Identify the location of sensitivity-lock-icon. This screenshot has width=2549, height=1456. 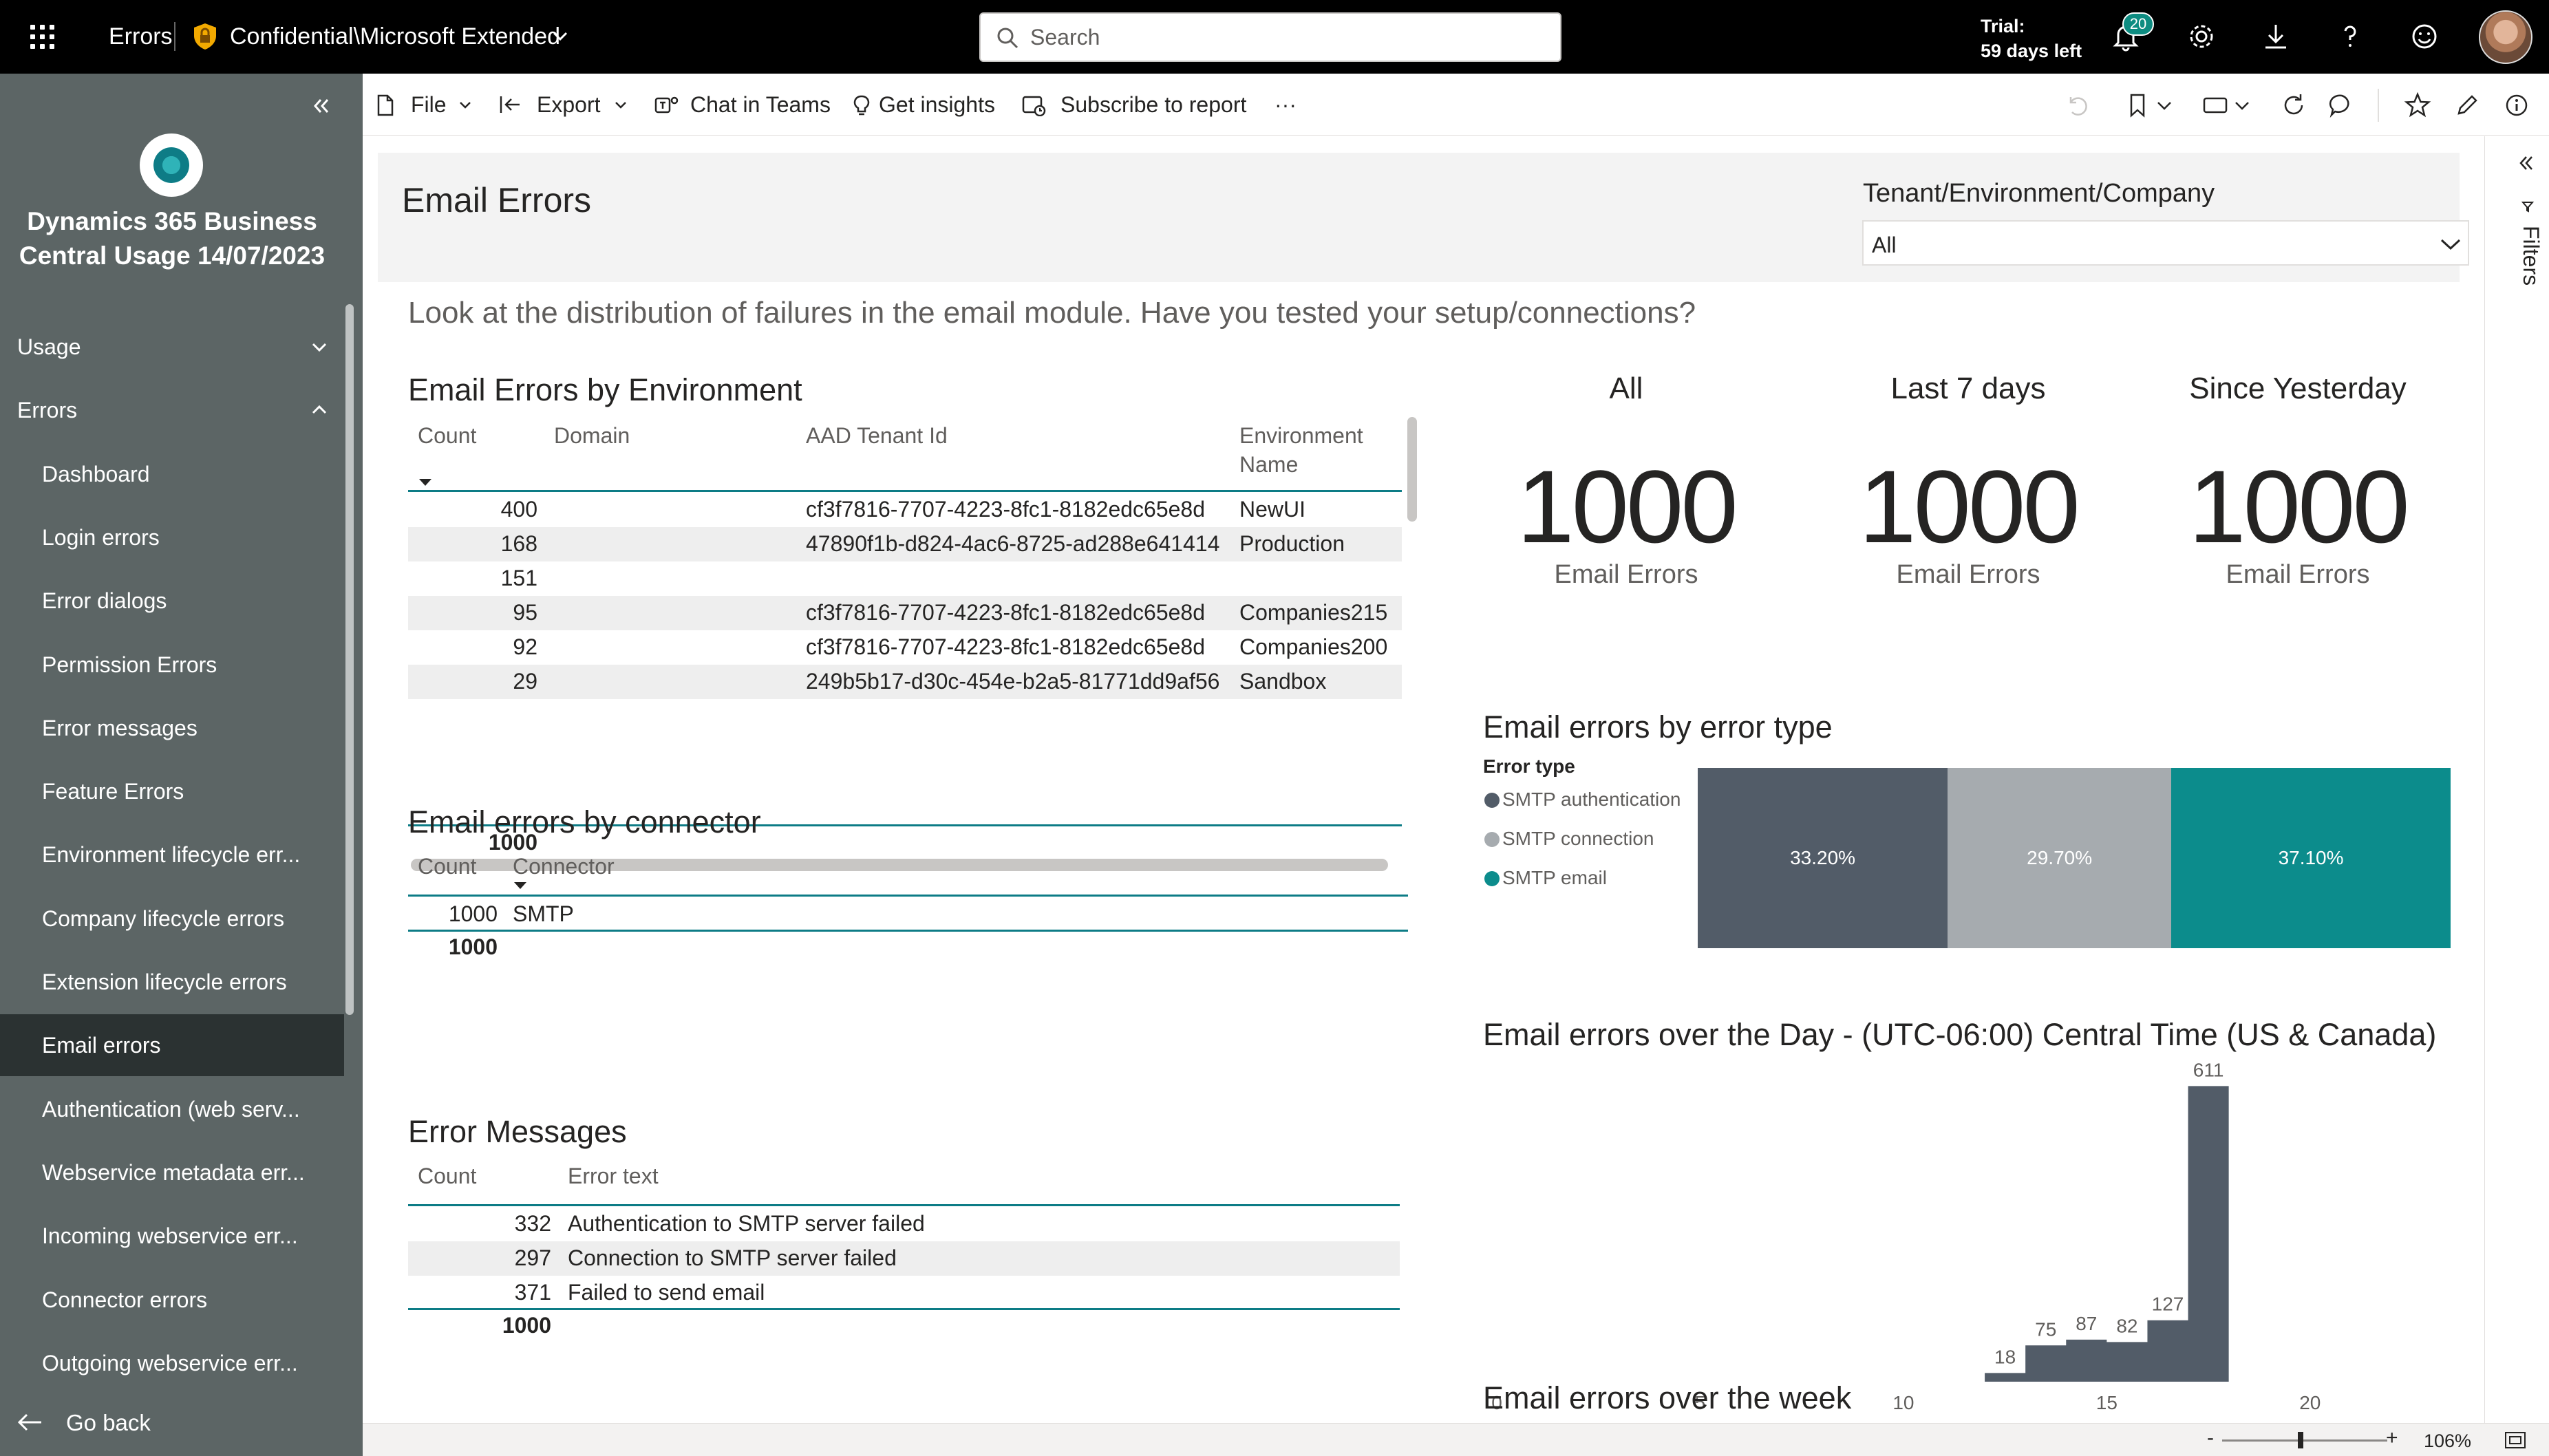
(205, 36).